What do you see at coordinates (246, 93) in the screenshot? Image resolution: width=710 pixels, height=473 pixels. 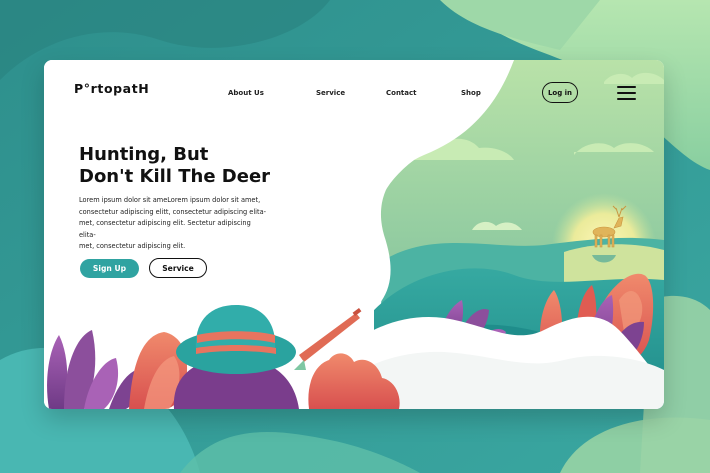 I see `nav-link-about-us: About Us` at bounding box center [246, 93].